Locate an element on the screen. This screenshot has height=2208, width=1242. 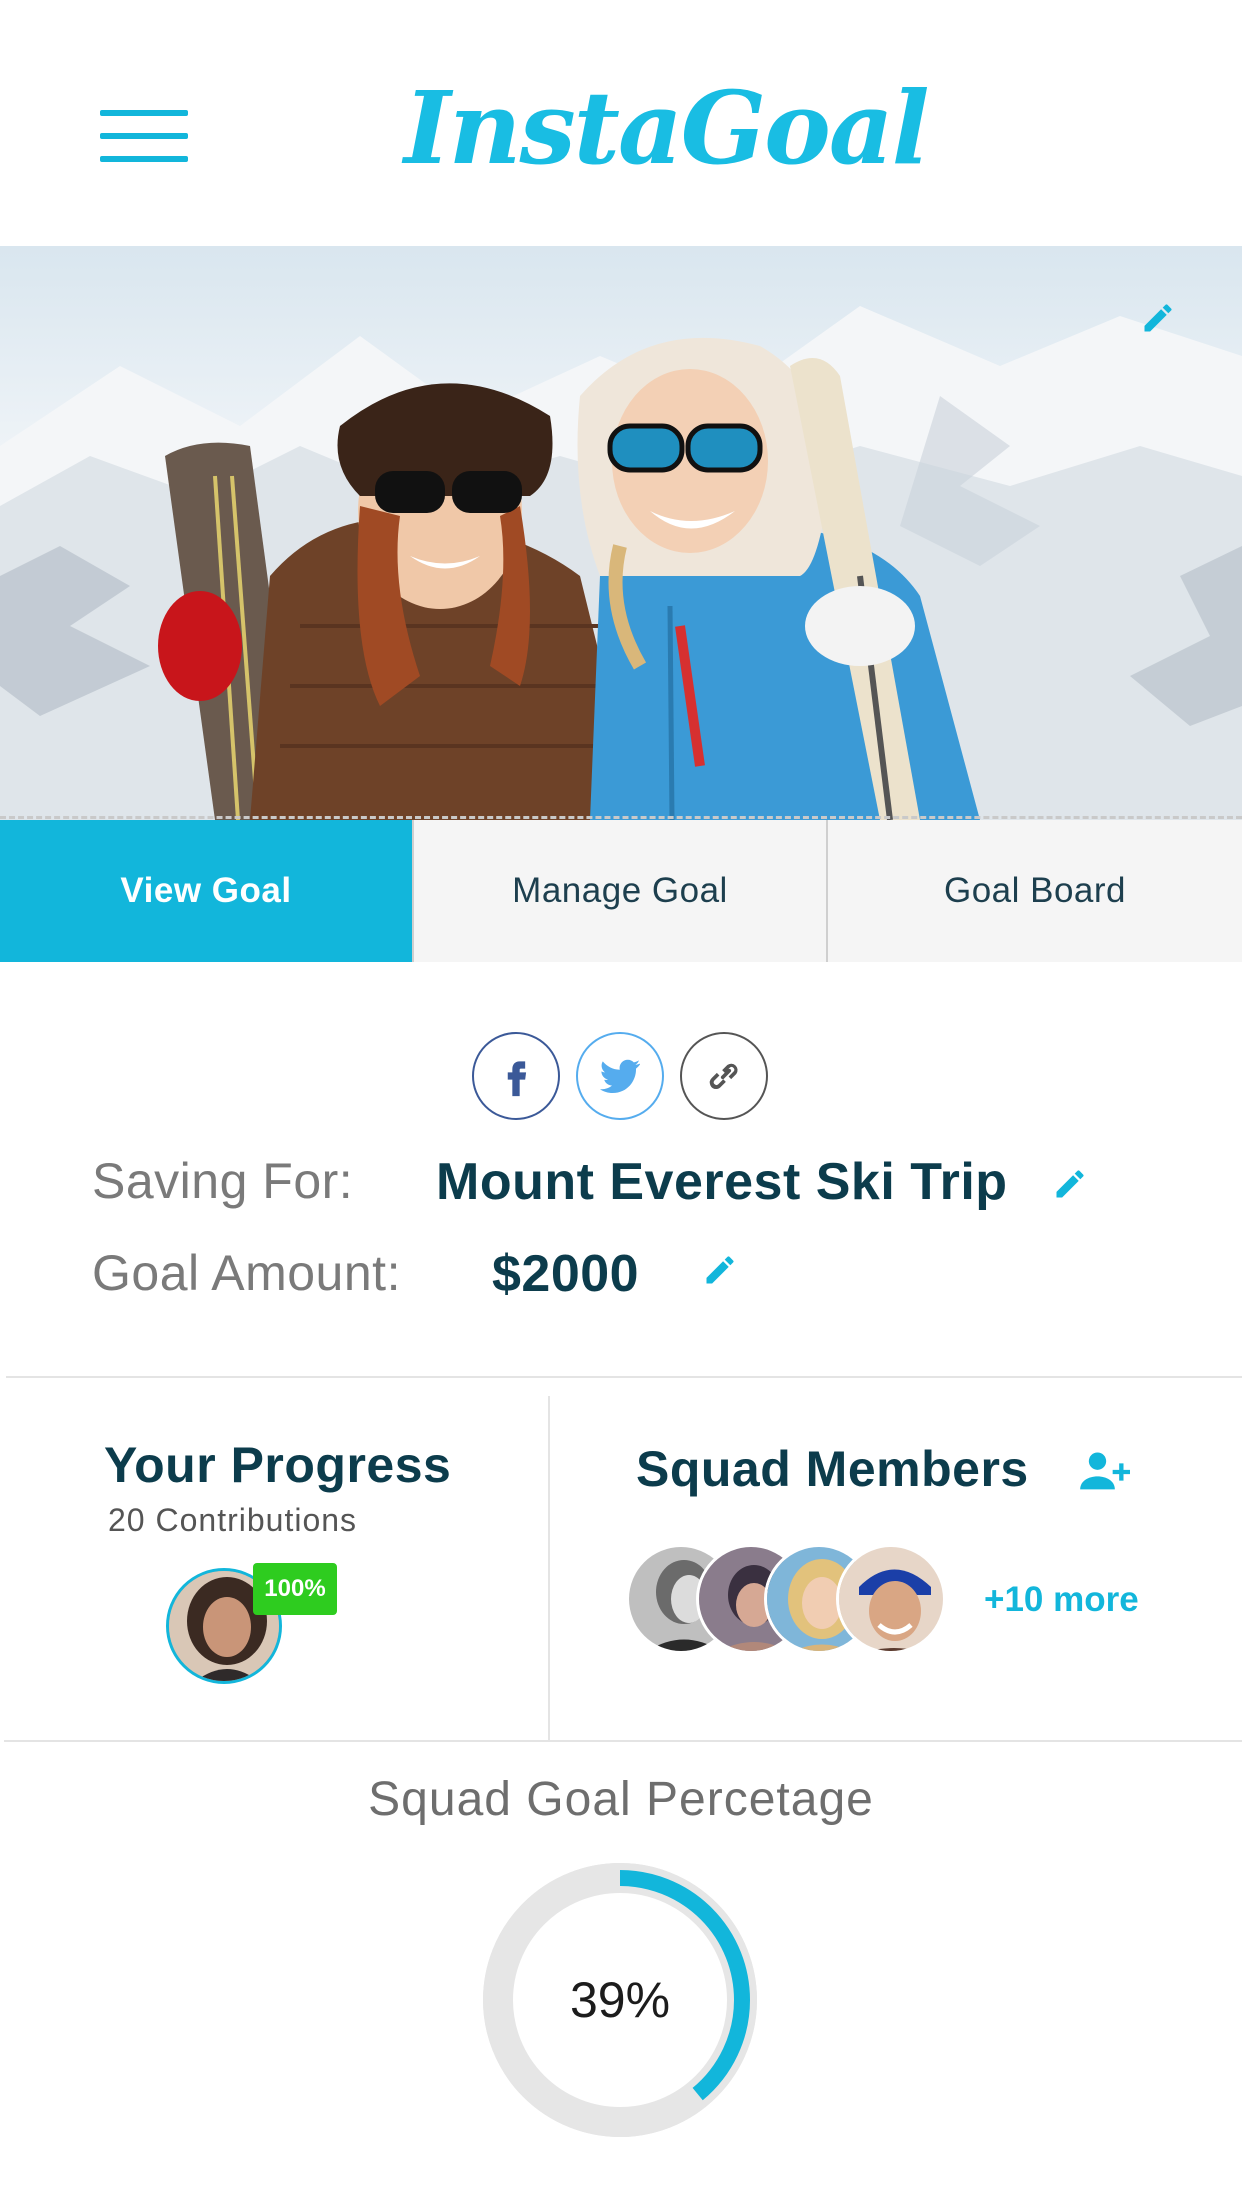
add-user-icon is located at coordinates (1104, 1472).